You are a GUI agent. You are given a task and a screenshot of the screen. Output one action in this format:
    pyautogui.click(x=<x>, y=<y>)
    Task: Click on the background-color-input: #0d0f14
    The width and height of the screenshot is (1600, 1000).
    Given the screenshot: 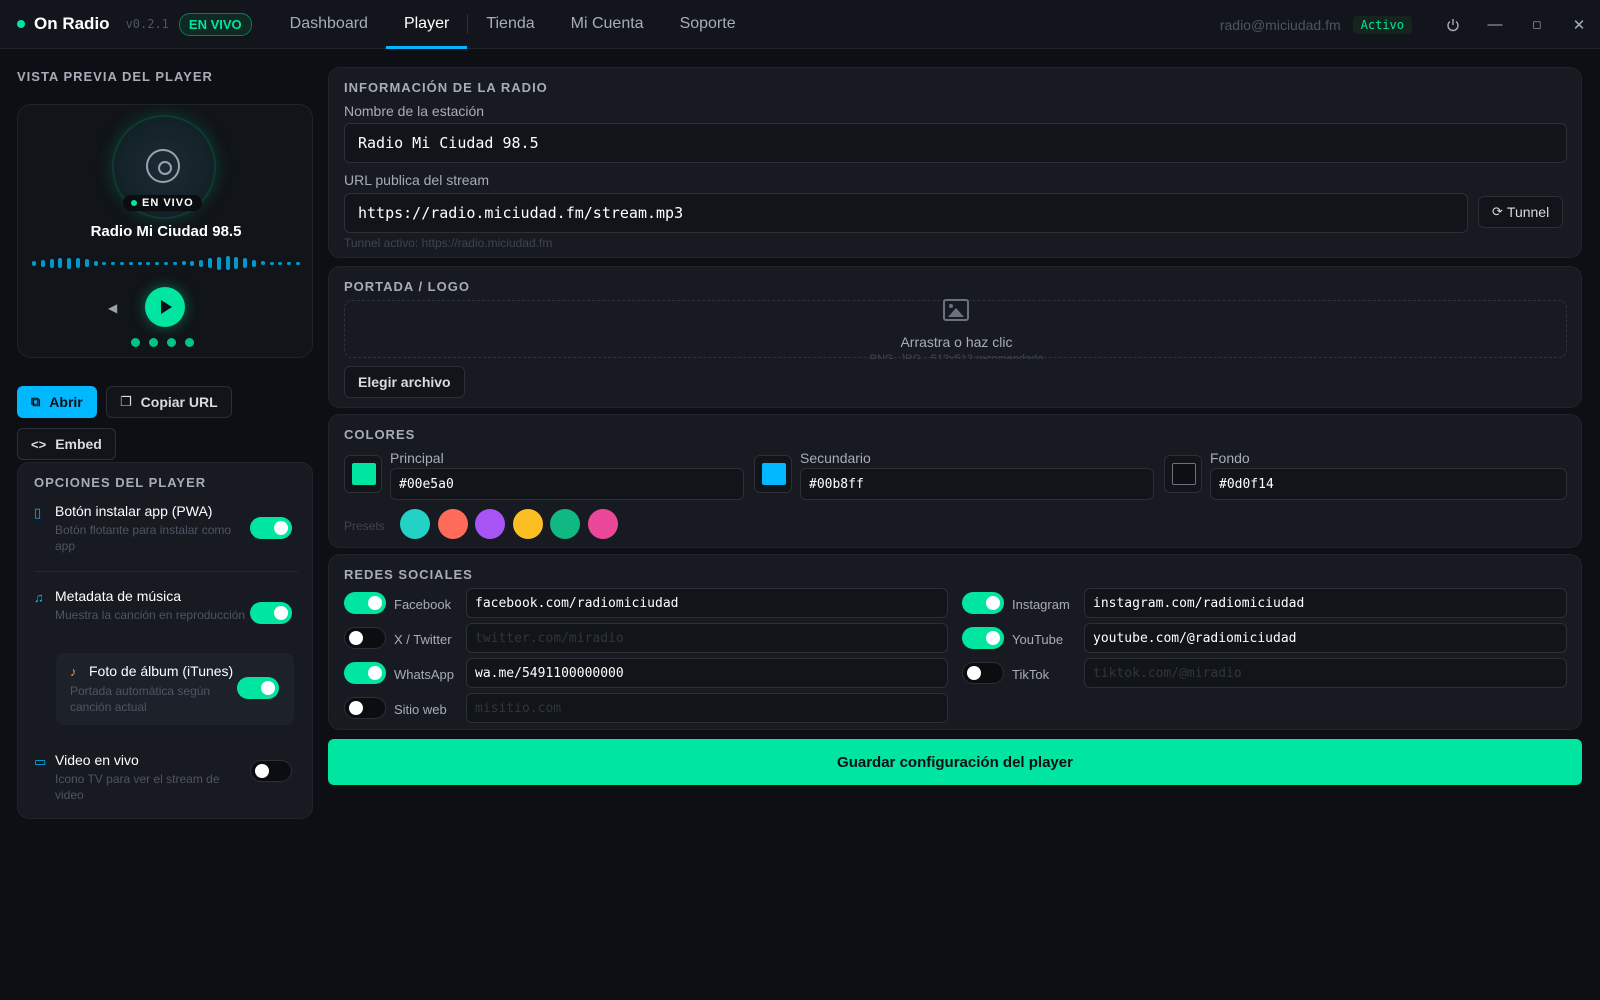 What is the action you would take?
    pyautogui.click(x=1388, y=484)
    